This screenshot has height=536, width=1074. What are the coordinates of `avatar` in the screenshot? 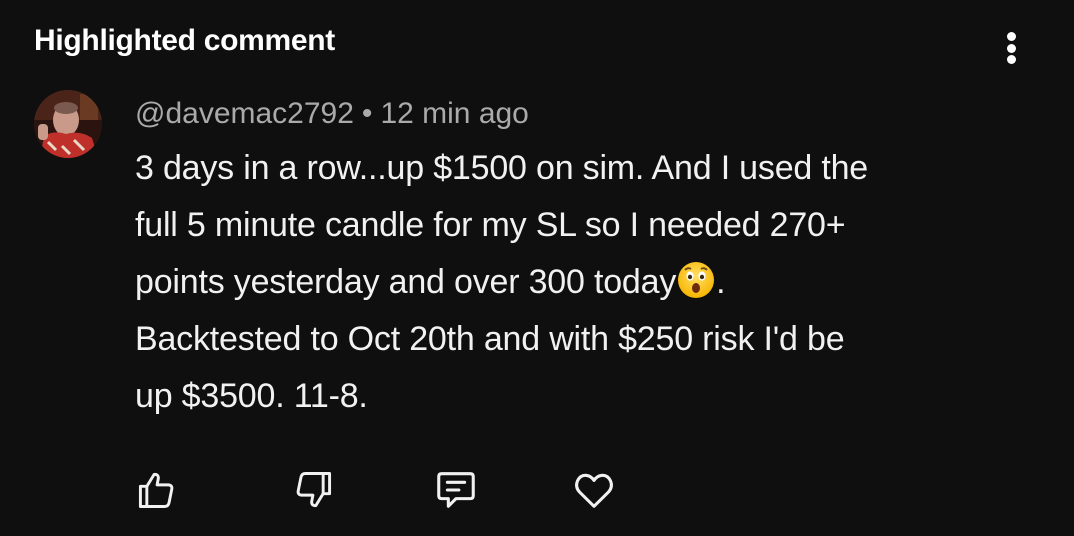 It's located at (68, 124).